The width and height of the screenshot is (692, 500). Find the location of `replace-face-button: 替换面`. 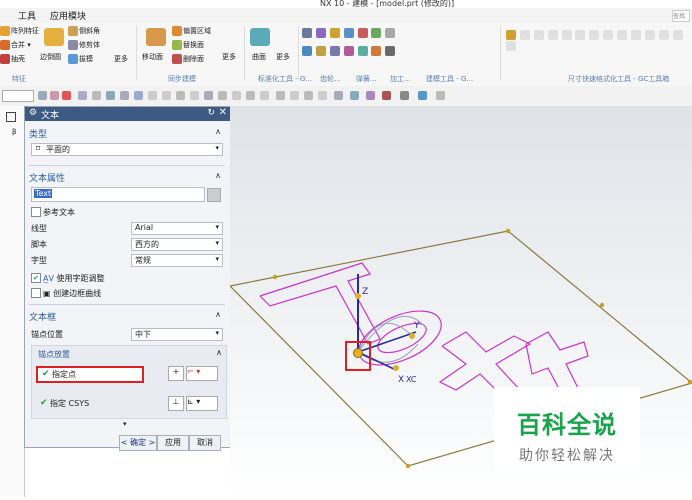

replace-face-button: 替换面 is located at coordinates (188, 45).